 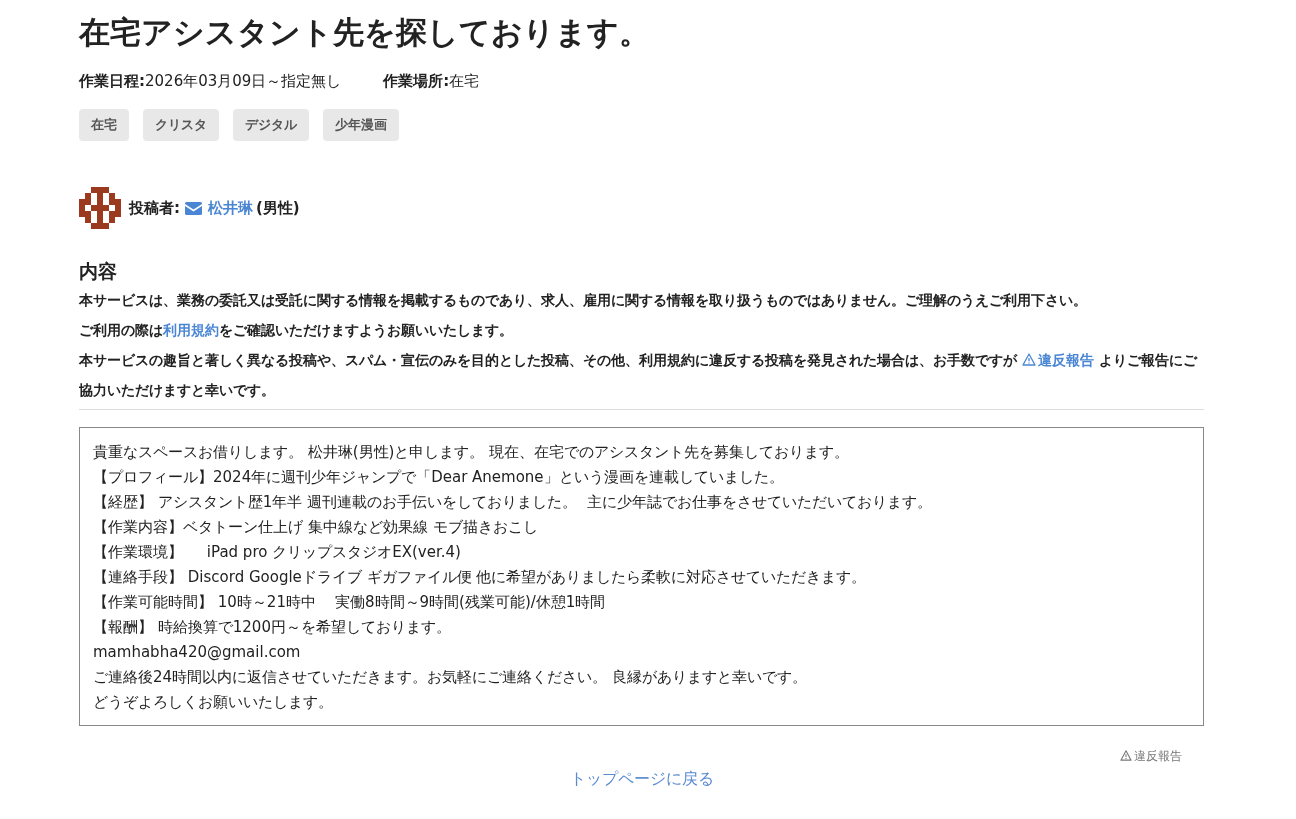 What do you see at coordinates (230, 208) in the screenshot?
I see `poster-name-link: 松井琳` at bounding box center [230, 208].